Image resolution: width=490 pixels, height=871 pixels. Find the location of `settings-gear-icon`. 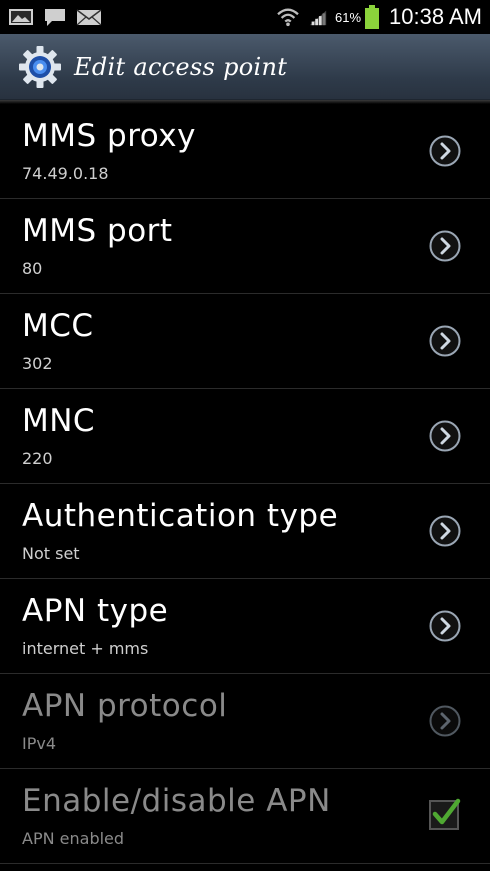

settings-gear-icon is located at coordinates (40, 67).